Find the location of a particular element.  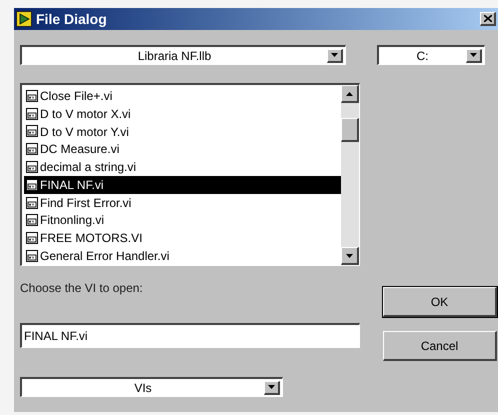

file-list-item: DC Measure.vi is located at coordinates (182, 149).